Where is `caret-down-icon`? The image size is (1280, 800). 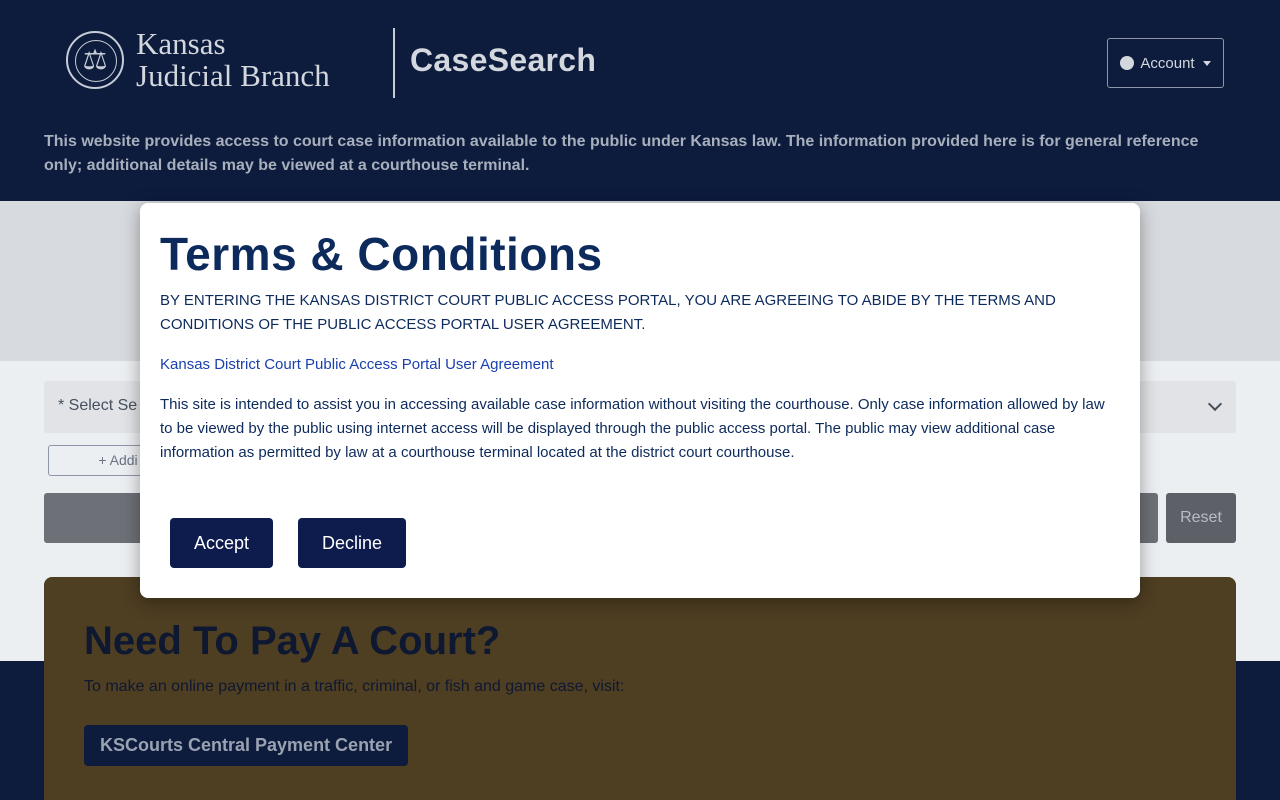 caret-down-icon is located at coordinates (1206, 63).